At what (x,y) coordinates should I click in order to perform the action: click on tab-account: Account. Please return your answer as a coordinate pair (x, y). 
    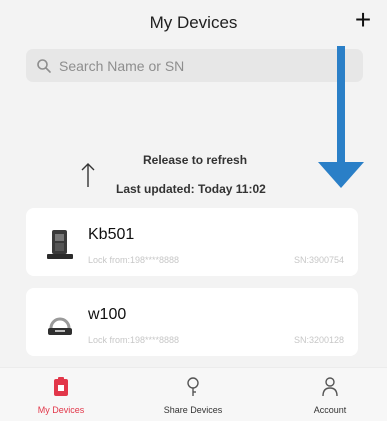
    Looking at the image, I should click on (330, 394).